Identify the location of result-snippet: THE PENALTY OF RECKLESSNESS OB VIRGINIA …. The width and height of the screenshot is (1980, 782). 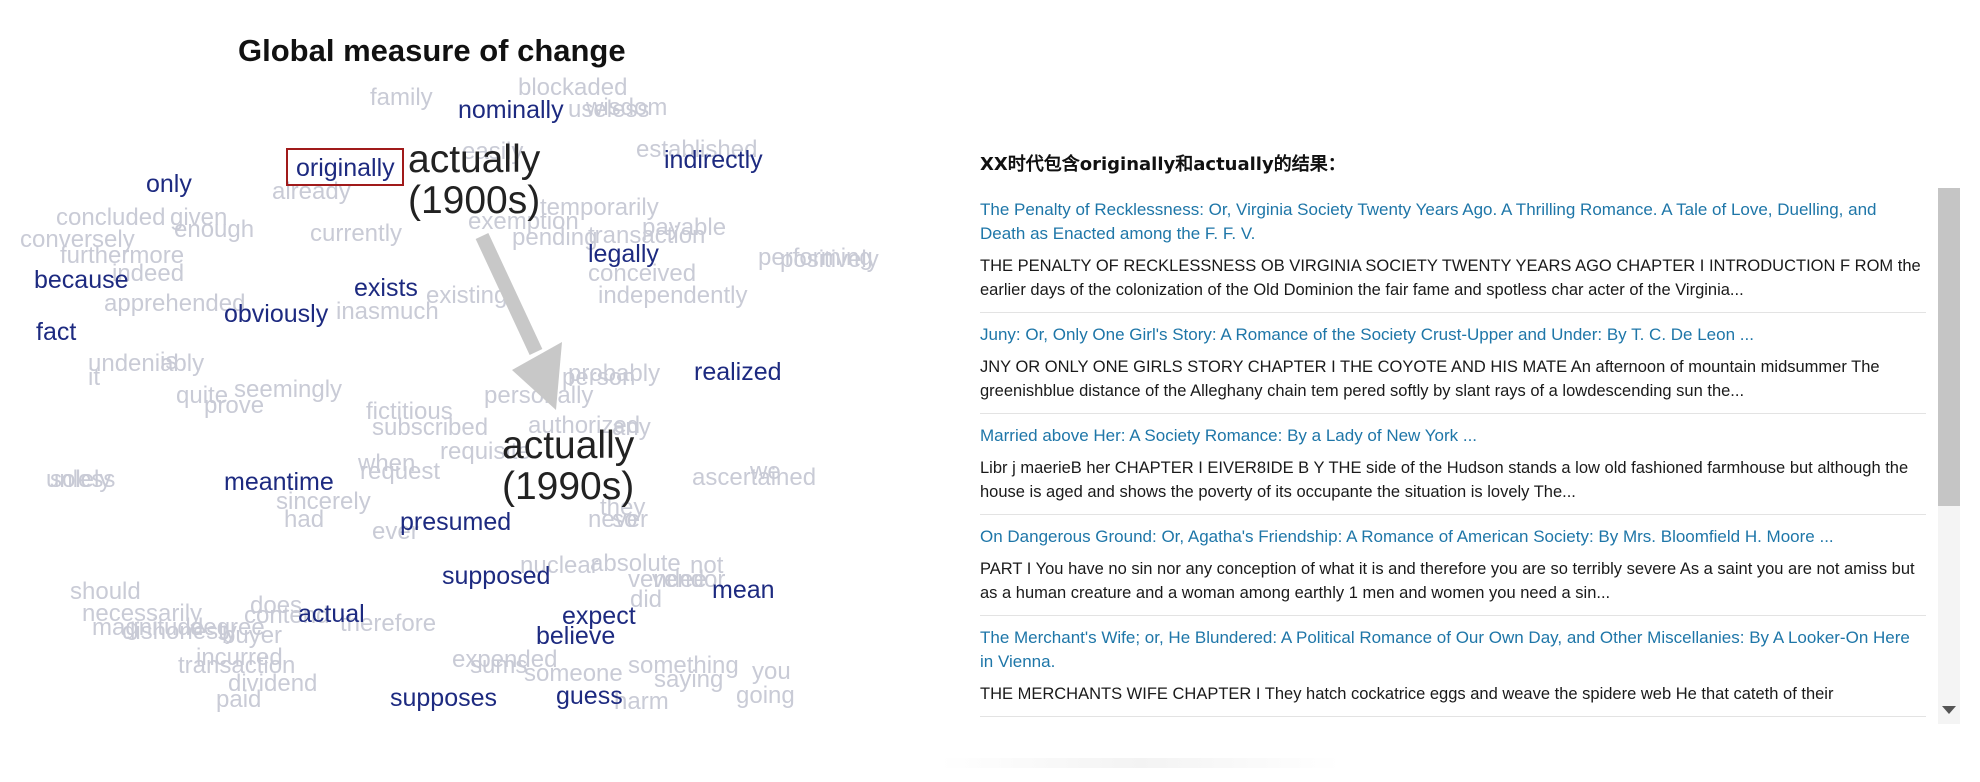
(1450, 278).